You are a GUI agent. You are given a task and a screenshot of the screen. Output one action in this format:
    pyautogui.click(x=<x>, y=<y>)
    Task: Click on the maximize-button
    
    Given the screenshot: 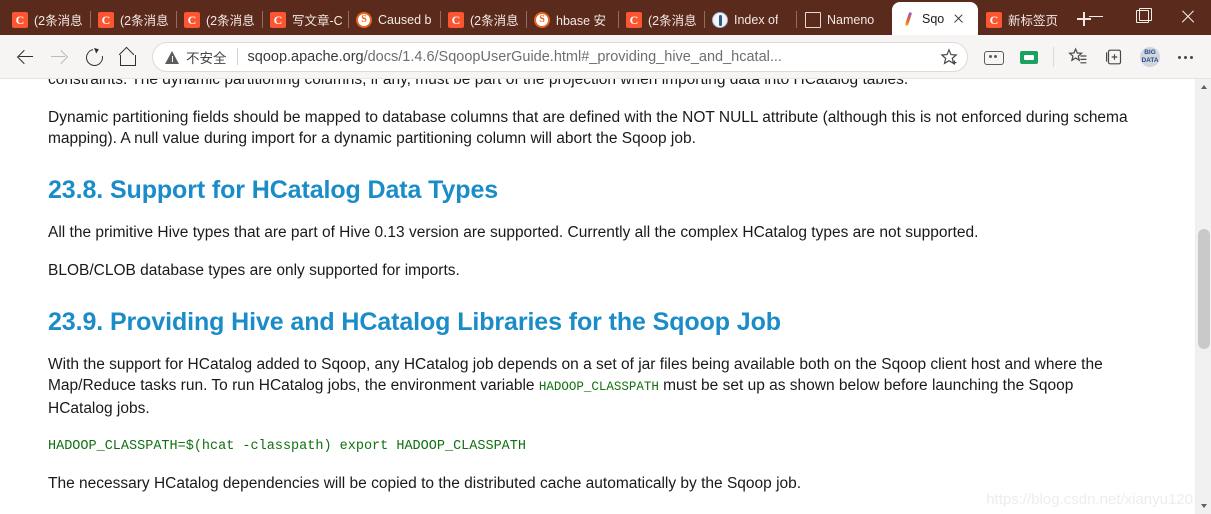 What is the action you would take?
    pyautogui.click(x=1142, y=16)
    